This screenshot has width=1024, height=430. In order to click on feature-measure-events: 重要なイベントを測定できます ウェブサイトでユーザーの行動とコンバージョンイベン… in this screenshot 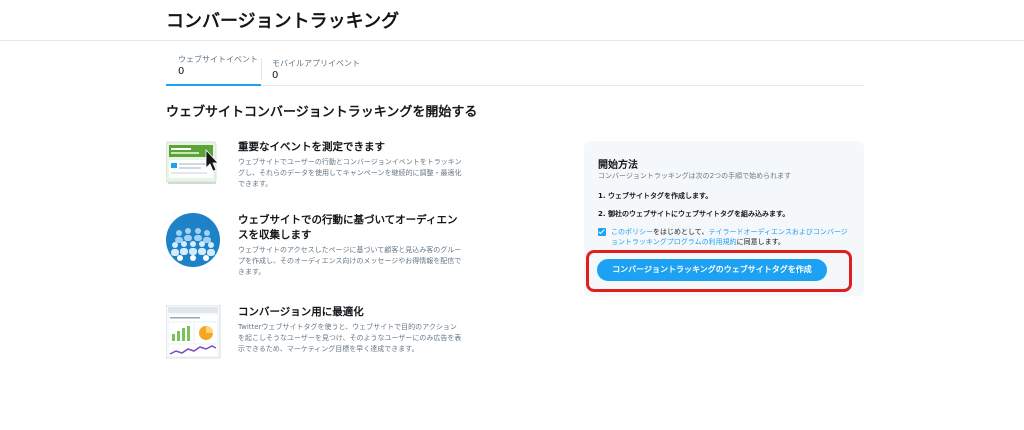, I will do `click(315, 165)`.